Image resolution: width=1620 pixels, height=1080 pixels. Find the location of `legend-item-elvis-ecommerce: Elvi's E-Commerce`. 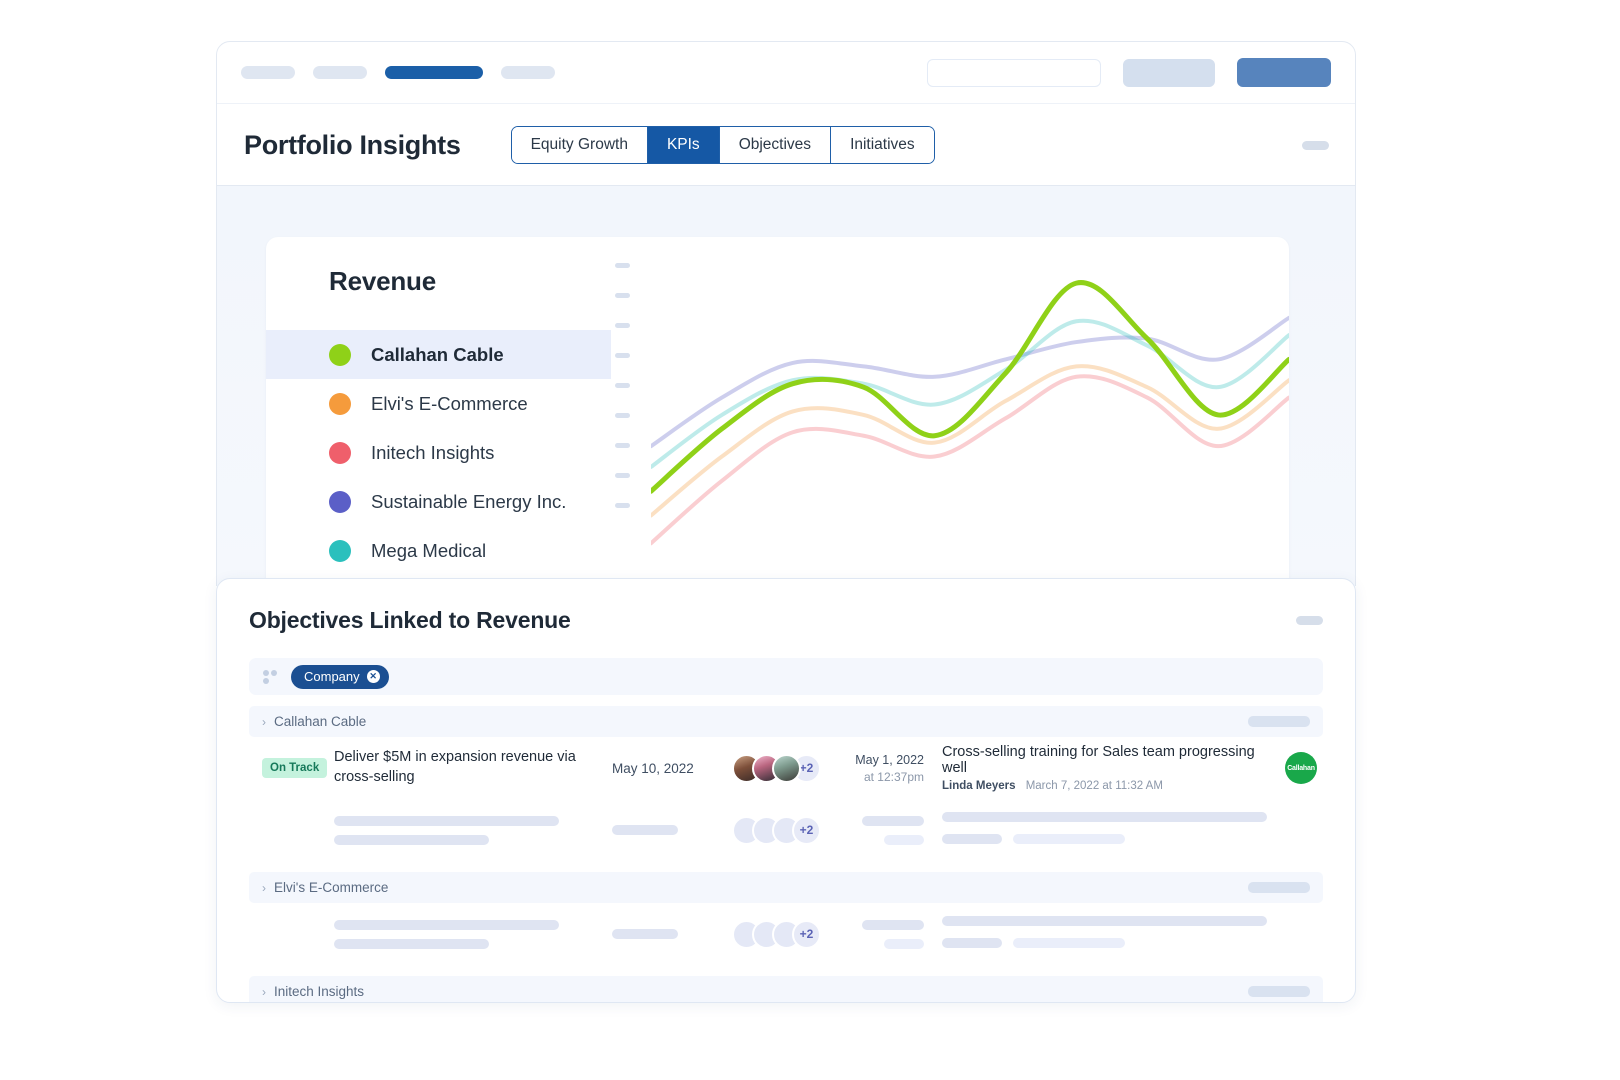

legend-item-elvis-ecommerce: Elvi's E-Commerce is located at coordinates (438, 403).